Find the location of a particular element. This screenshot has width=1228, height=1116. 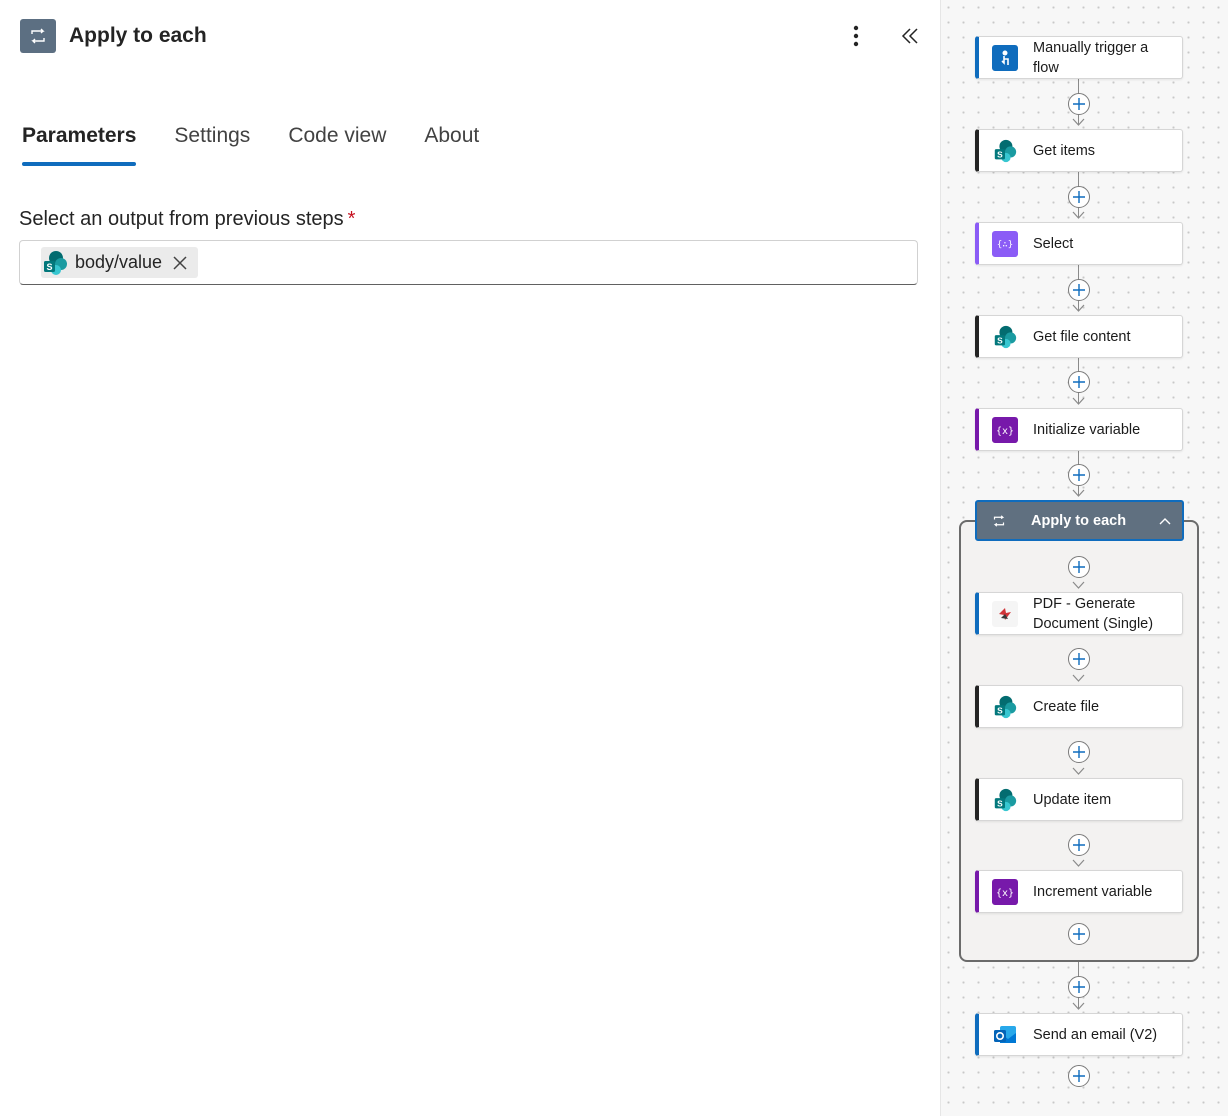

panel-tabs: Parameters Settings Code view About is located at coordinates (269, 145).